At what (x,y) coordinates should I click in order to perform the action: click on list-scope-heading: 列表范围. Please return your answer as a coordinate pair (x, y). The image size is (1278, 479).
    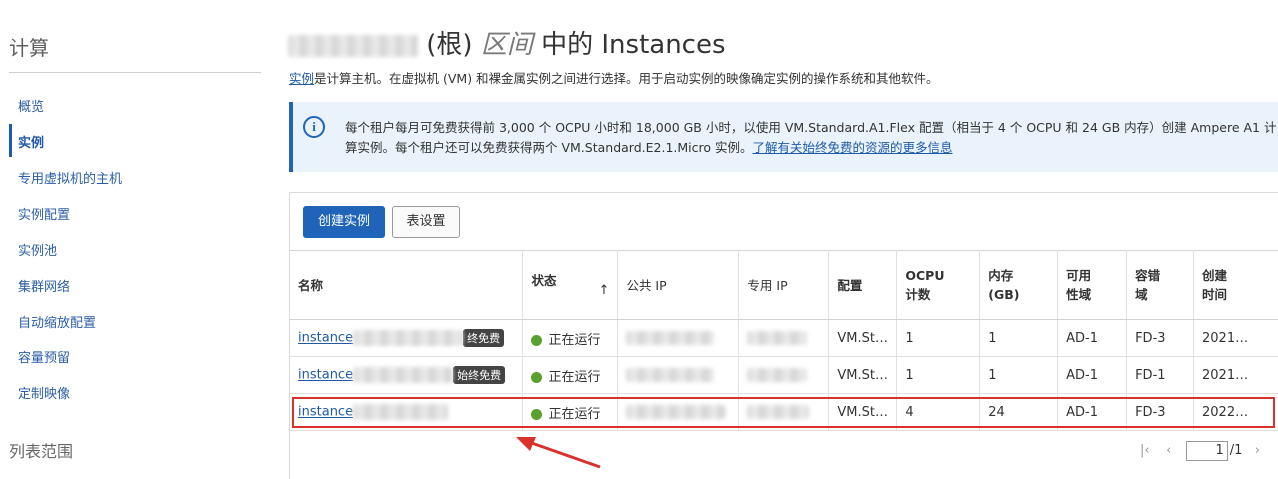
    Looking at the image, I should click on (41, 451).